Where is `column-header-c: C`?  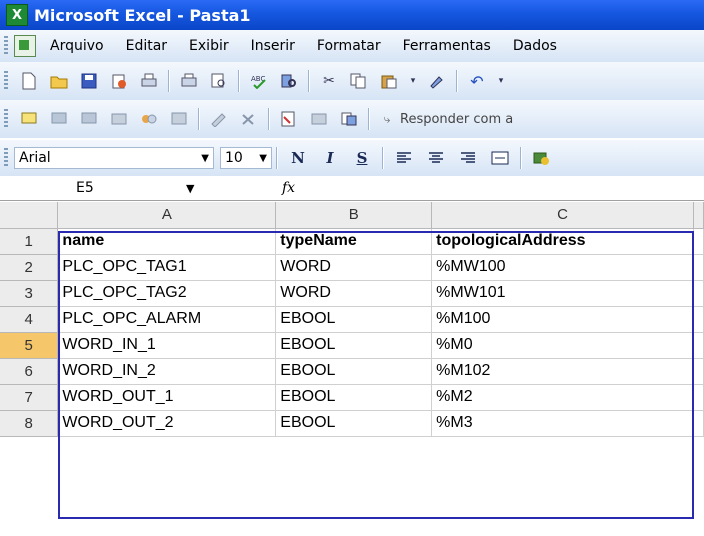 column-header-c: C is located at coordinates (562, 215).